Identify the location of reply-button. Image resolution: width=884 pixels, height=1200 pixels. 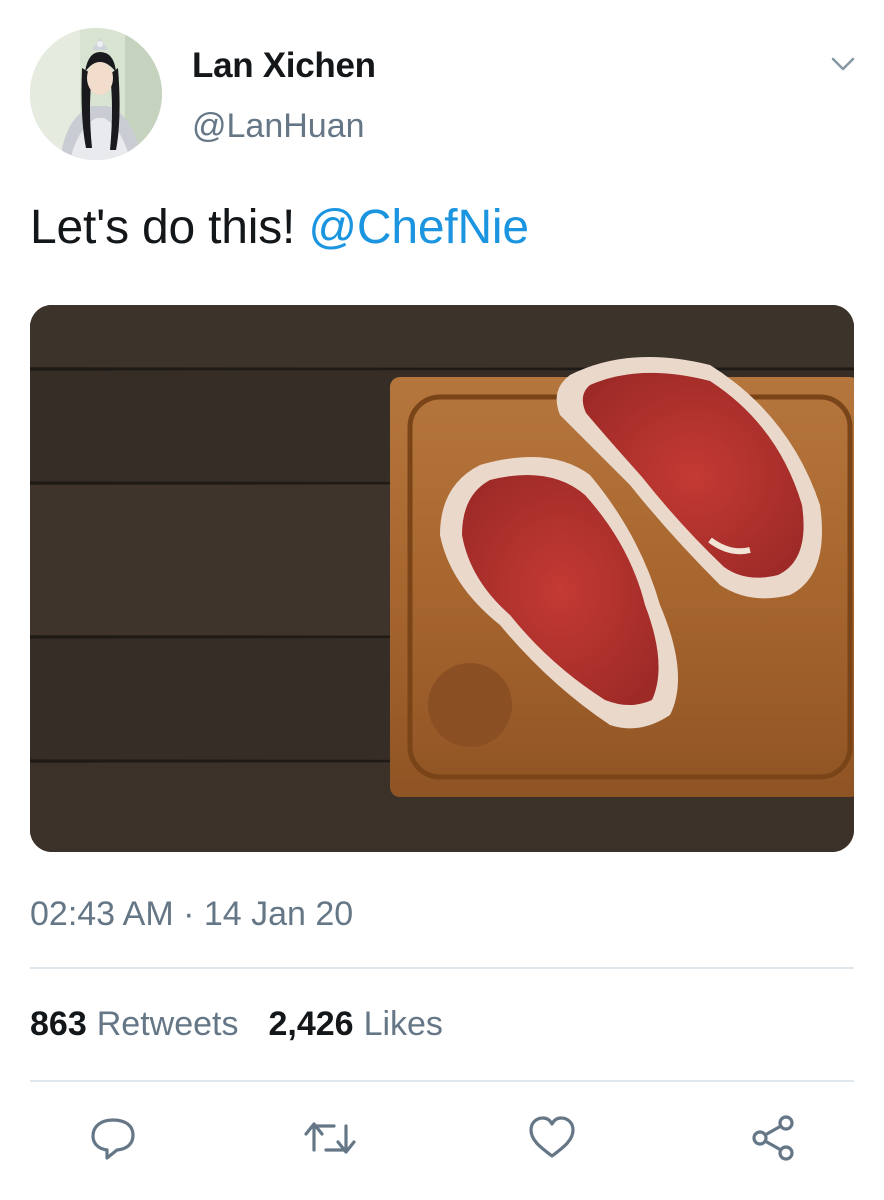
(113, 1138).